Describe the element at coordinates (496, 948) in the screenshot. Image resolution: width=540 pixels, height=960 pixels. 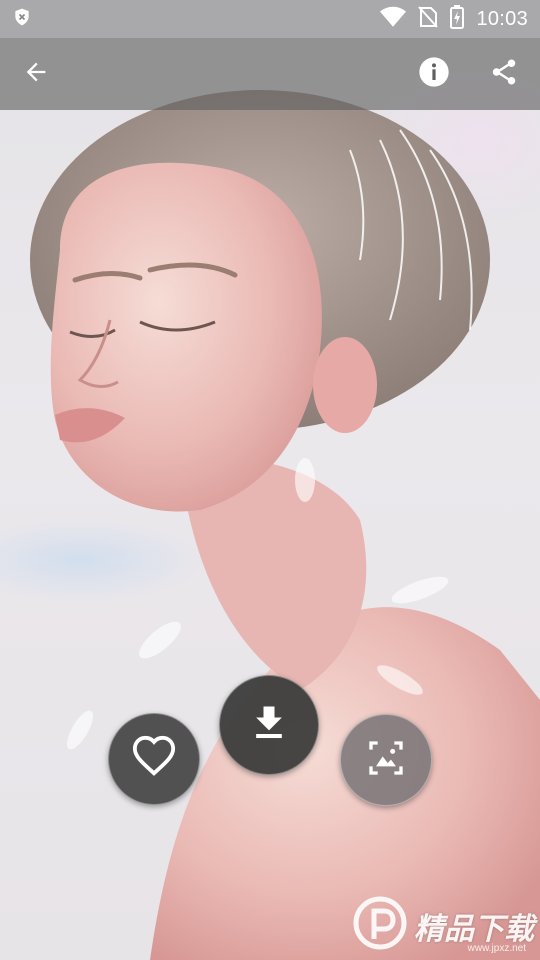
I see `watermark-url: www.jpxz.net` at that location.